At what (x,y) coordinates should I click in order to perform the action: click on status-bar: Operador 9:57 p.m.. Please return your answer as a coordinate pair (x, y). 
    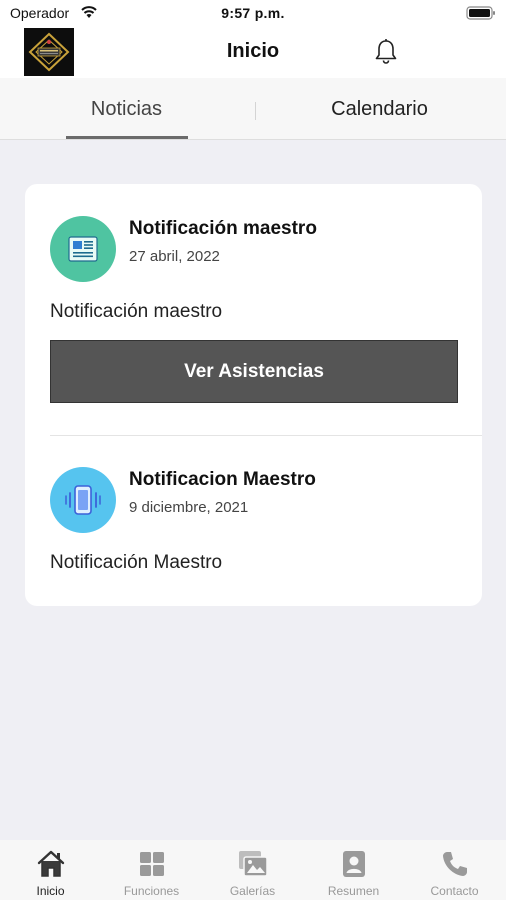
    Looking at the image, I should click on (253, 14).